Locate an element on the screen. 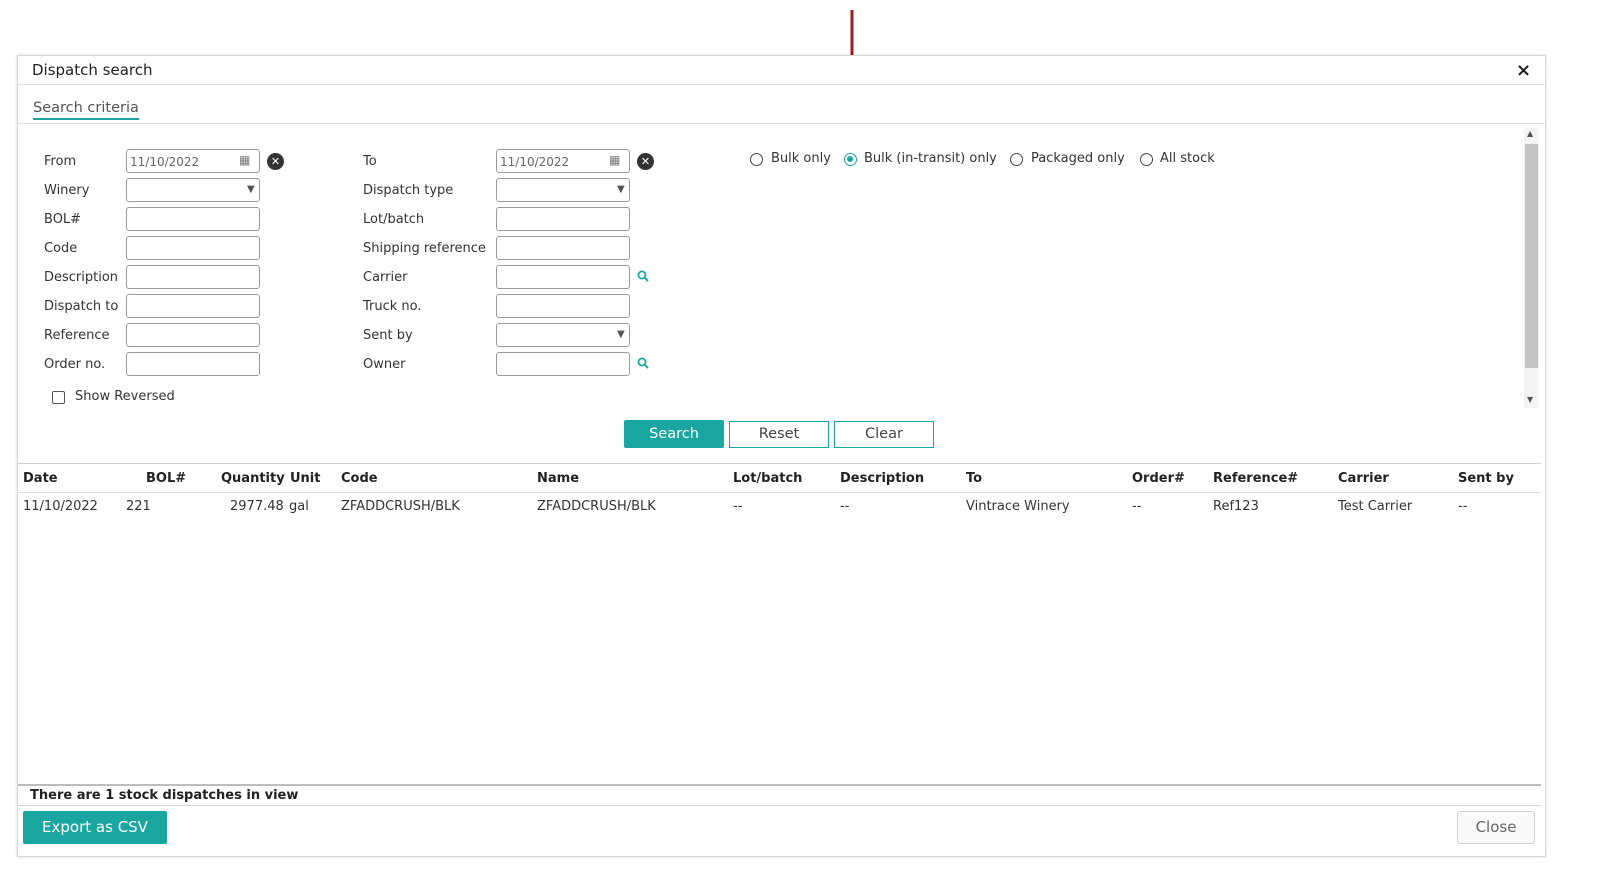 The image size is (1600, 889). description-label: Description is located at coordinates (81, 277).